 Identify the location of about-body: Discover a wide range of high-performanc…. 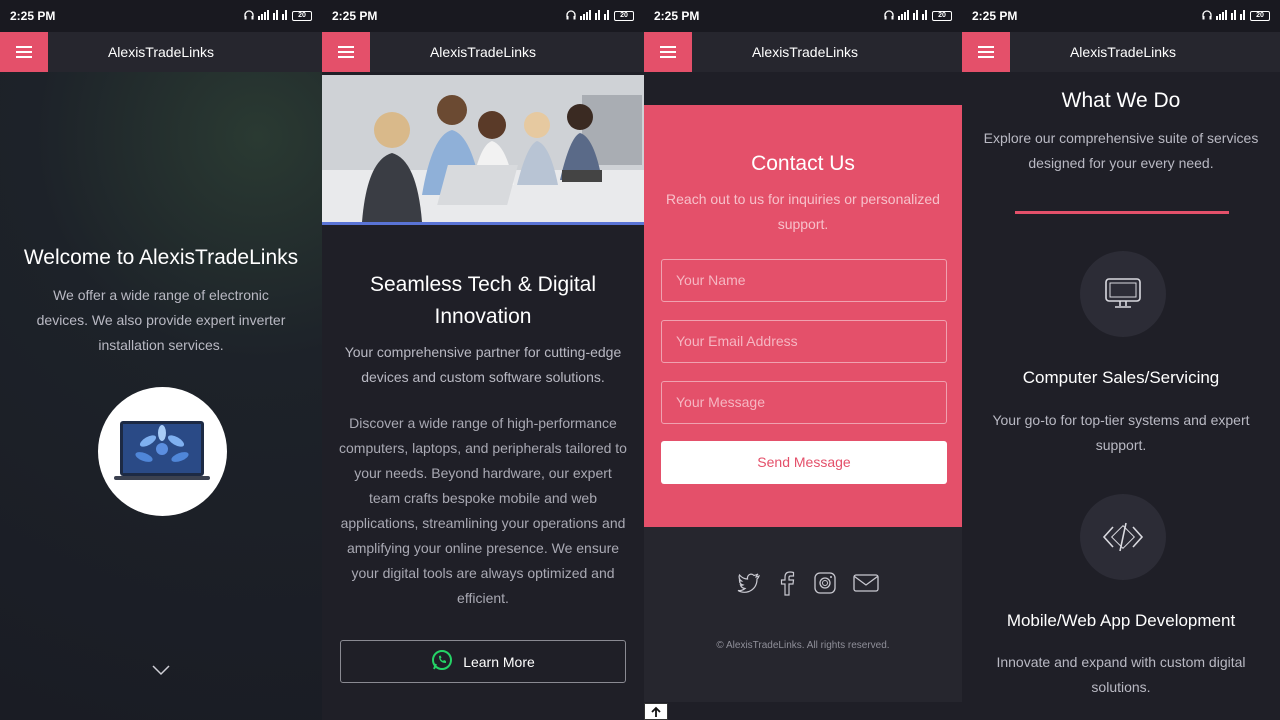
(483, 510).